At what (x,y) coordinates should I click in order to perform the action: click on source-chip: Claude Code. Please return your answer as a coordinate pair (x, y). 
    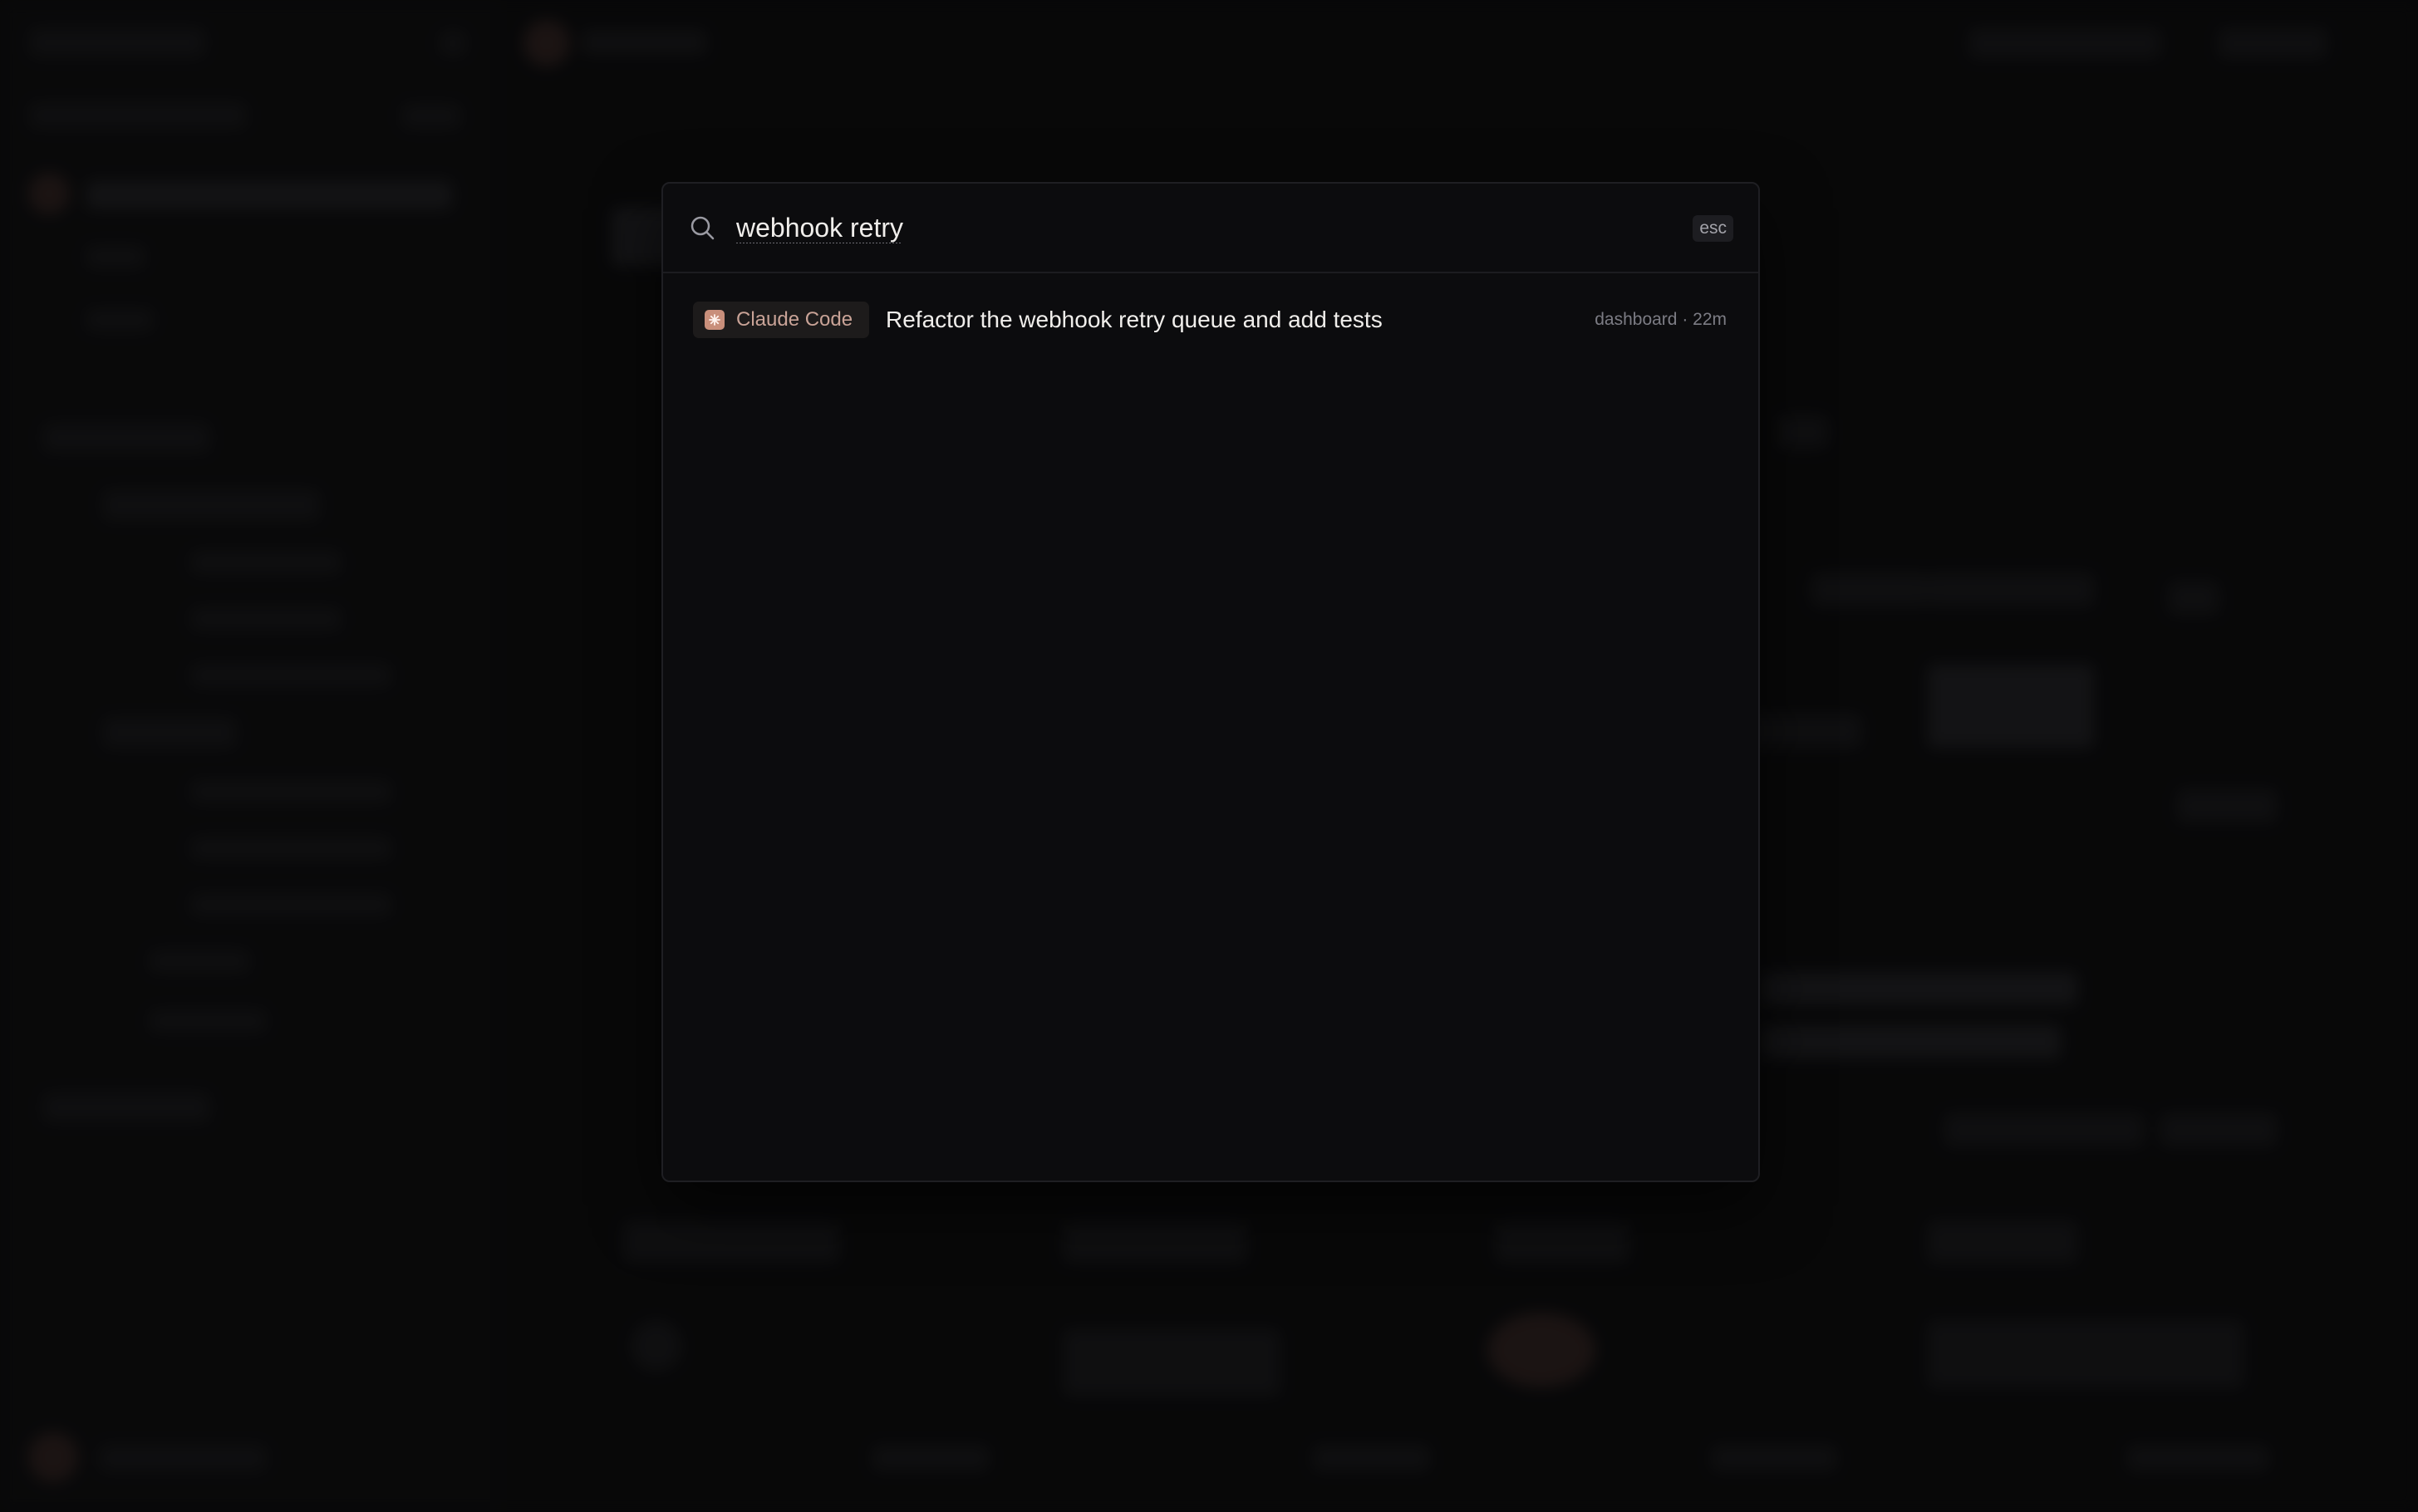
    Looking at the image, I should click on (781, 320).